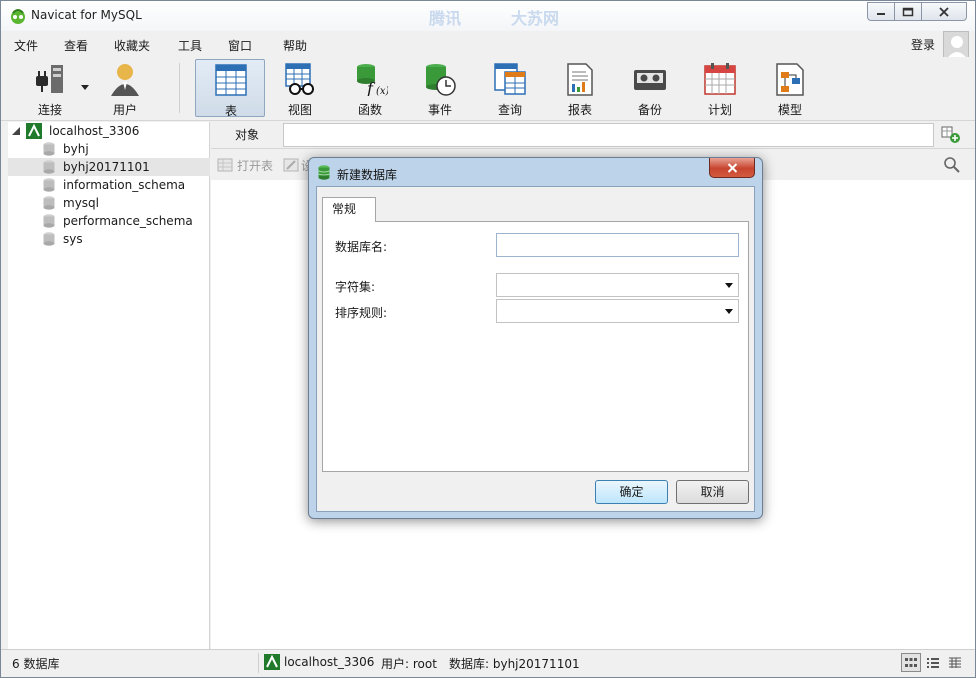 This screenshot has width=976, height=678. I want to click on view-detail-button, so click(955, 662).